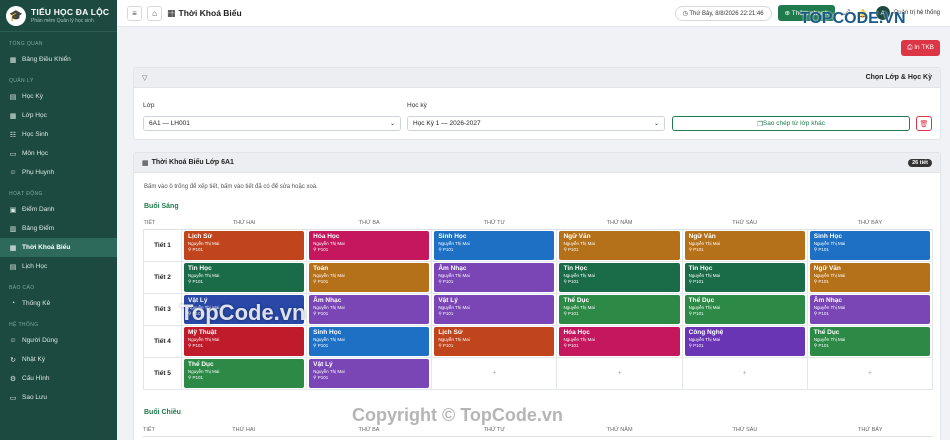  What do you see at coordinates (920, 48) in the screenshot?
I see `print-timetable-button: ⎙ In TKB` at bounding box center [920, 48].